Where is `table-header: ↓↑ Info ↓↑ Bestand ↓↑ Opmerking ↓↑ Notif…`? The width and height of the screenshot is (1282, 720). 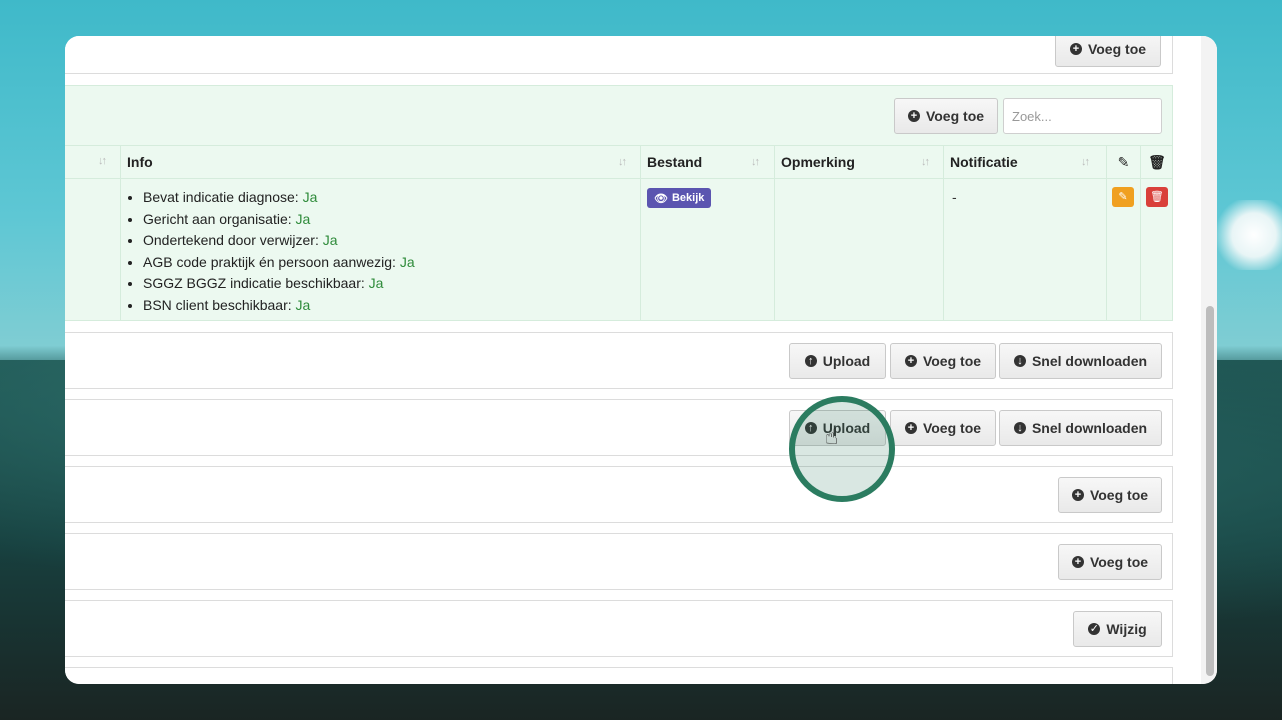
table-header: ↓↑ Info ↓↑ Bestand ↓↑ Opmerking ↓↑ Notif… is located at coordinates (619, 162).